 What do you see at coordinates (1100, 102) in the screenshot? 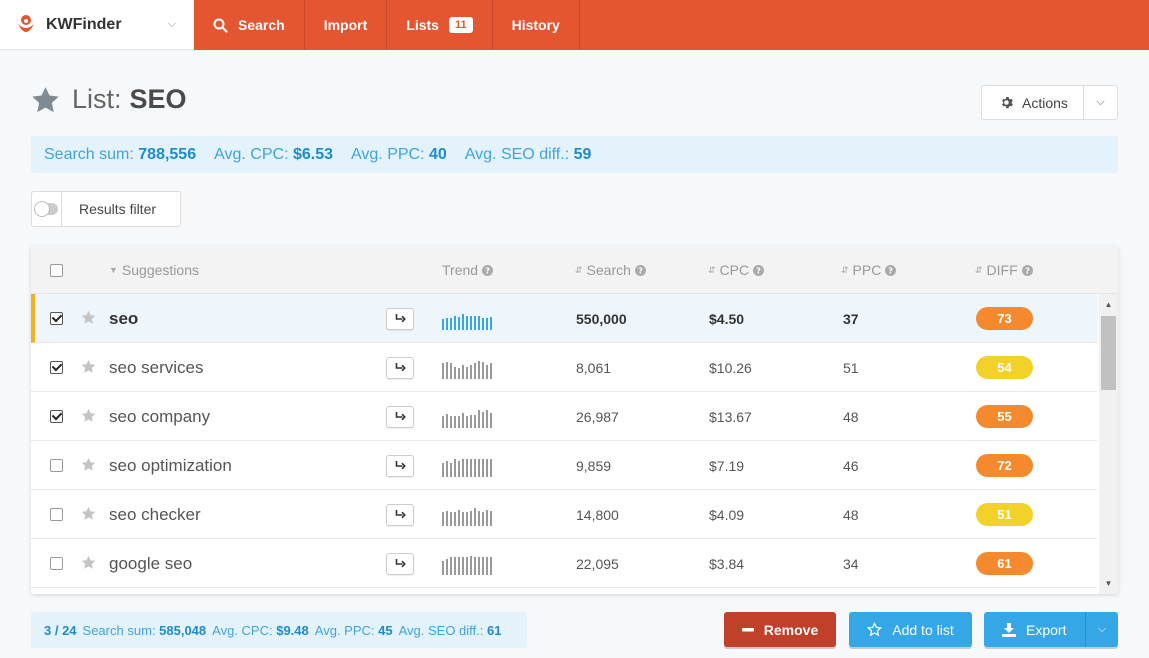
I see `actions-chevron-down-icon: ⌵` at bounding box center [1100, 102].